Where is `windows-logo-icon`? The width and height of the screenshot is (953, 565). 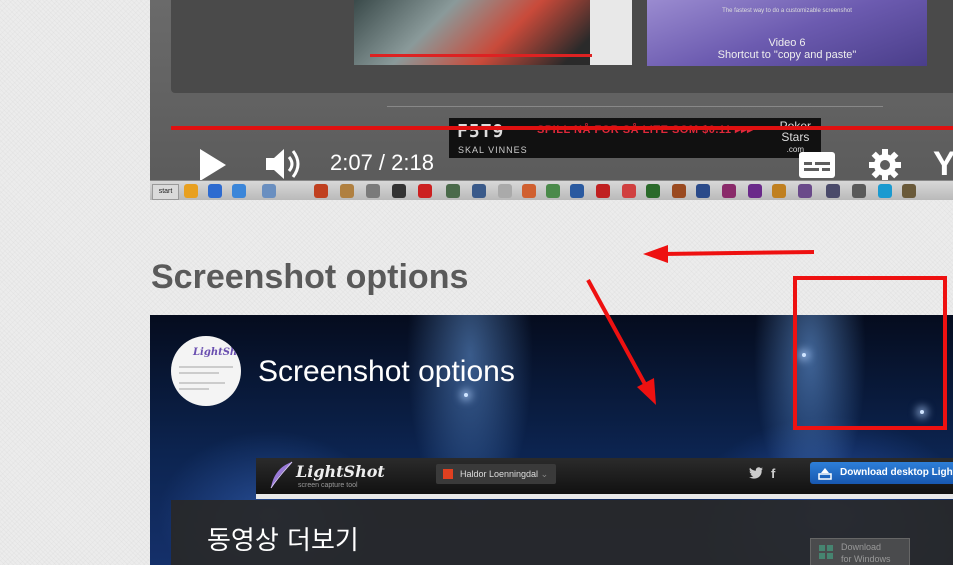 windows-logo-icon is located at coordinates (826, 552).